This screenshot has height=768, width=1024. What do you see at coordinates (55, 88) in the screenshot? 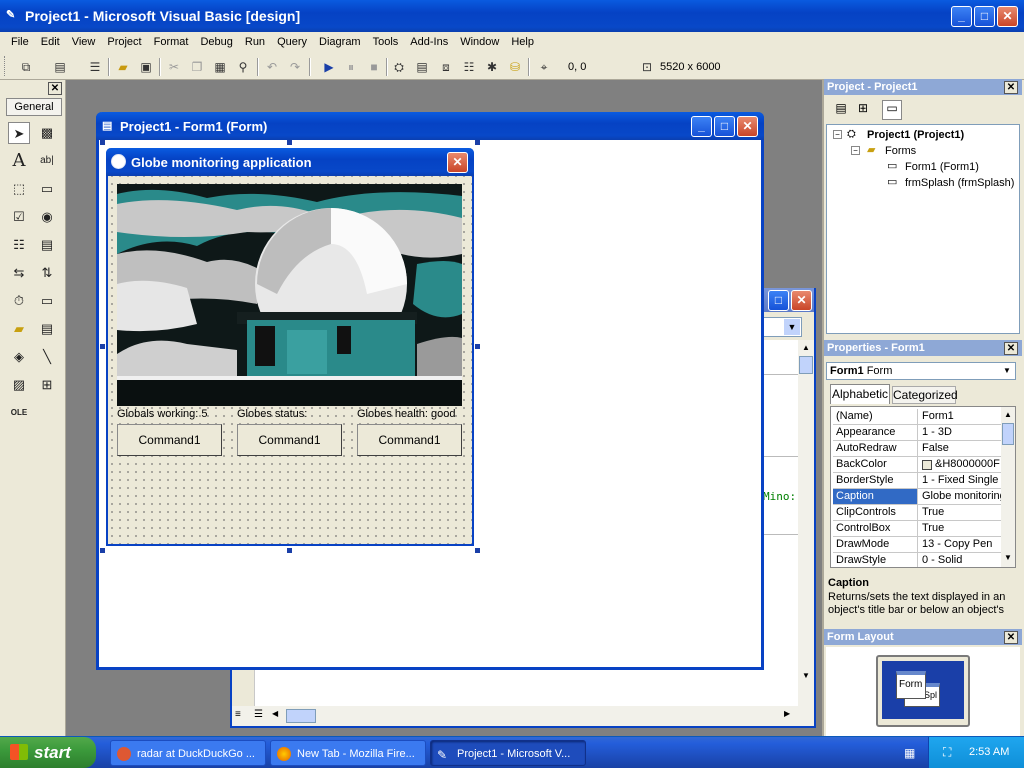
I see `toolbox-close-icon: ✕` at bounding box center [55, 88].